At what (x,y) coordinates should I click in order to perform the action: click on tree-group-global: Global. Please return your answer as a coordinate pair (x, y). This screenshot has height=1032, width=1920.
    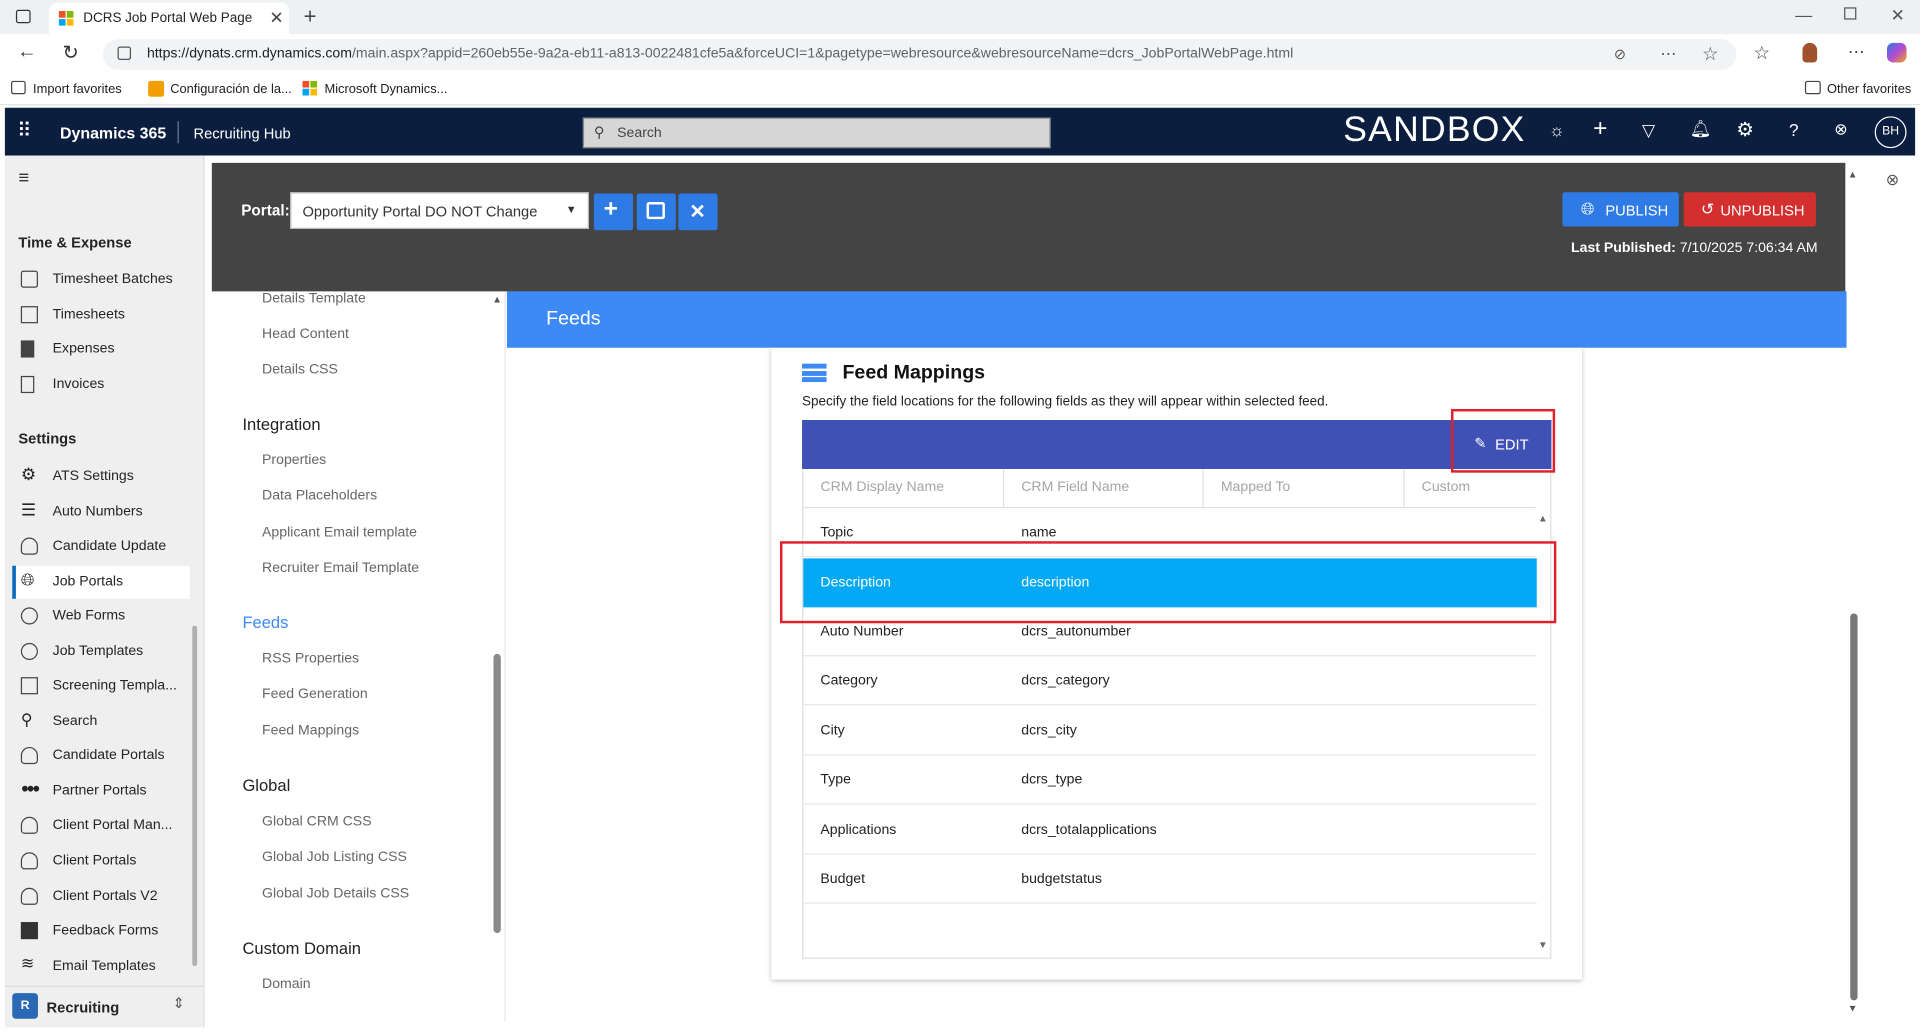
    Looking at the image, I should click on (266, 785).